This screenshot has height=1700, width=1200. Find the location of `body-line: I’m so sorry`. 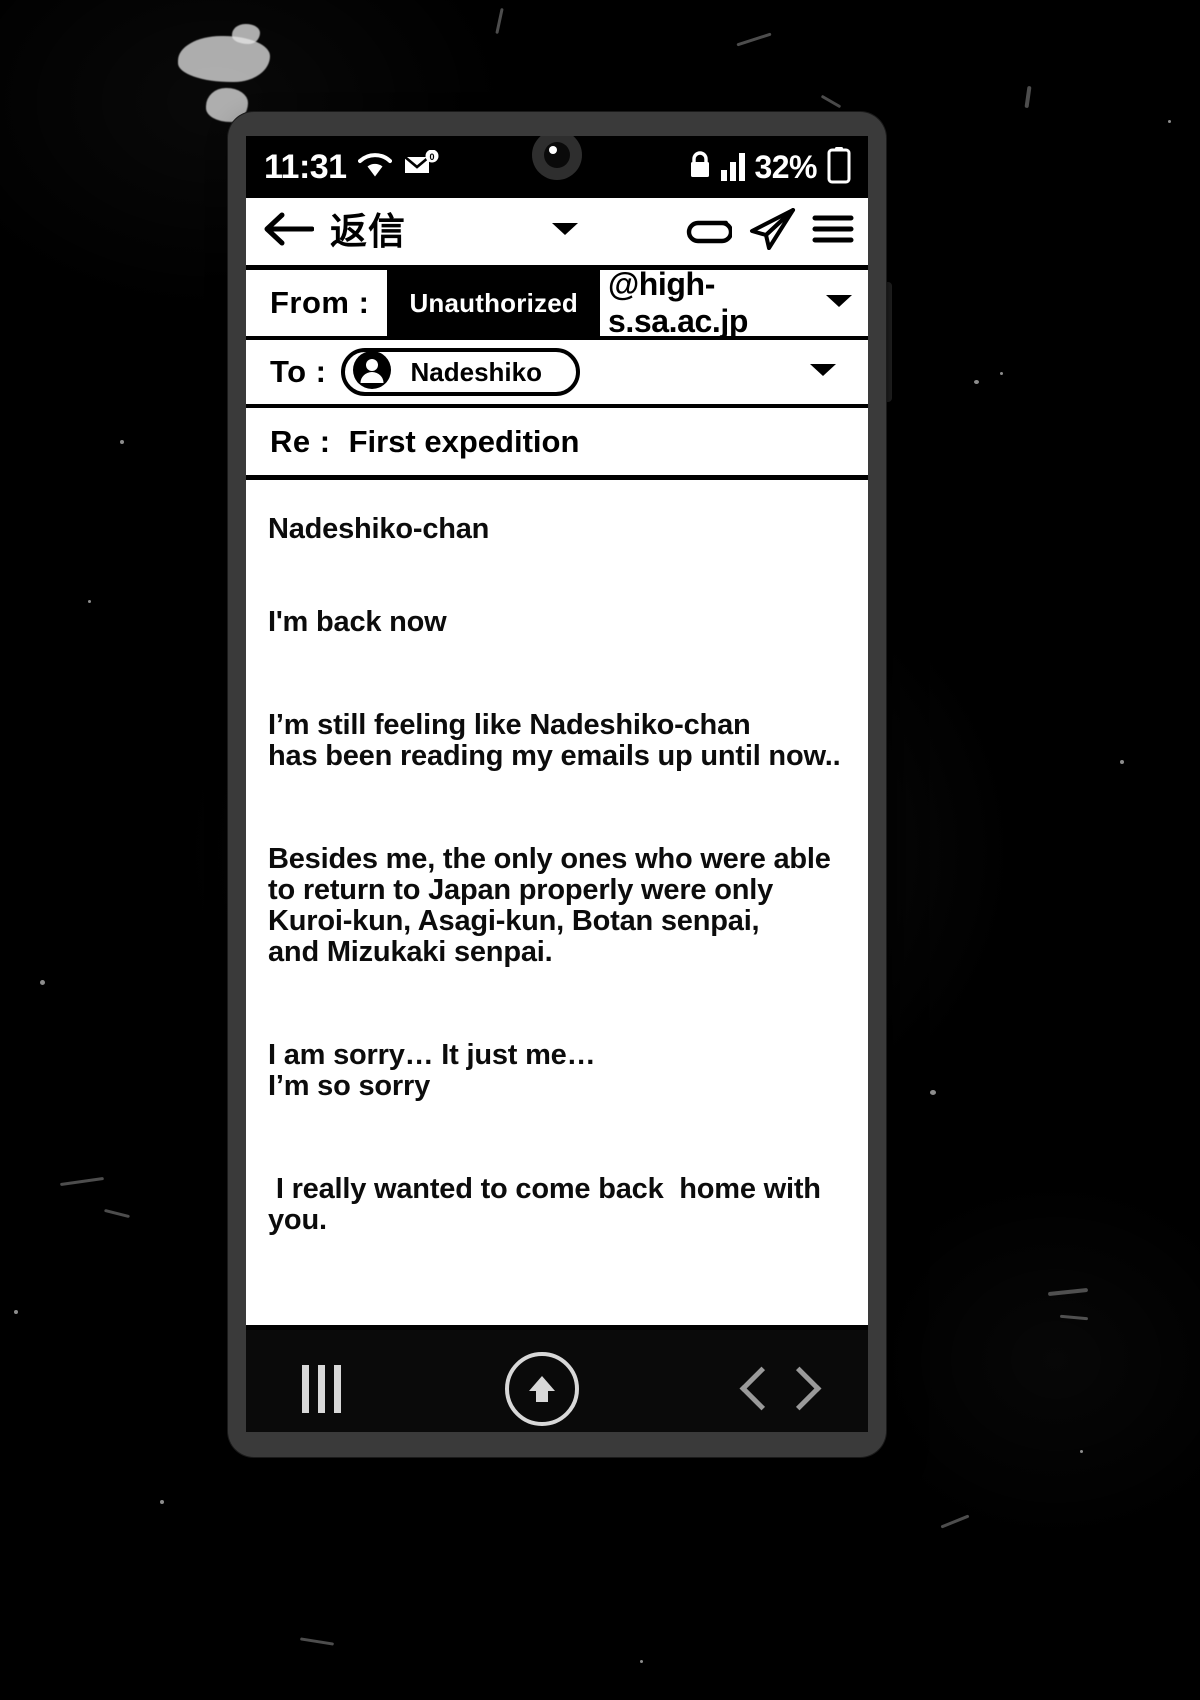

body-line: I’m so sorry is located at coordinates (349, 1086).